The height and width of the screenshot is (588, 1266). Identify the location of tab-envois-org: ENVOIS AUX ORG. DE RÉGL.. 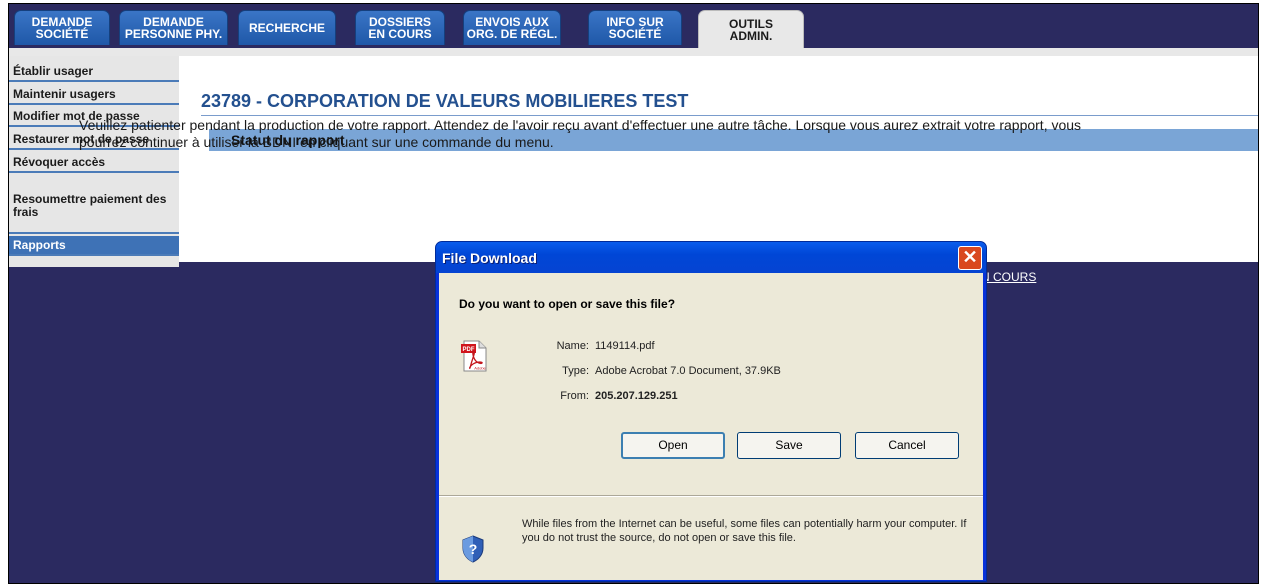
(512, 27).